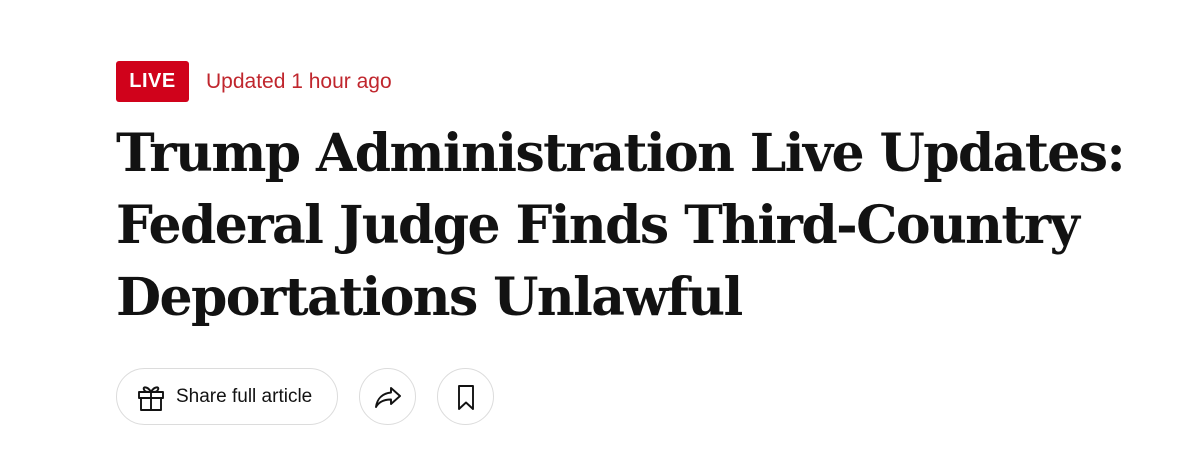 The height and width of the screenshot is (449, 1200). I want to click on bookmark-icon, so click(466, 397).